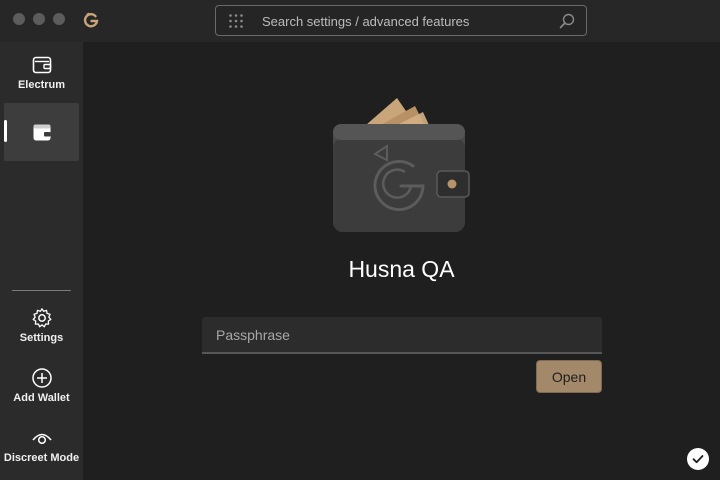  I want to click on title-bar: Search settings / advanced features, so click(360, 21).